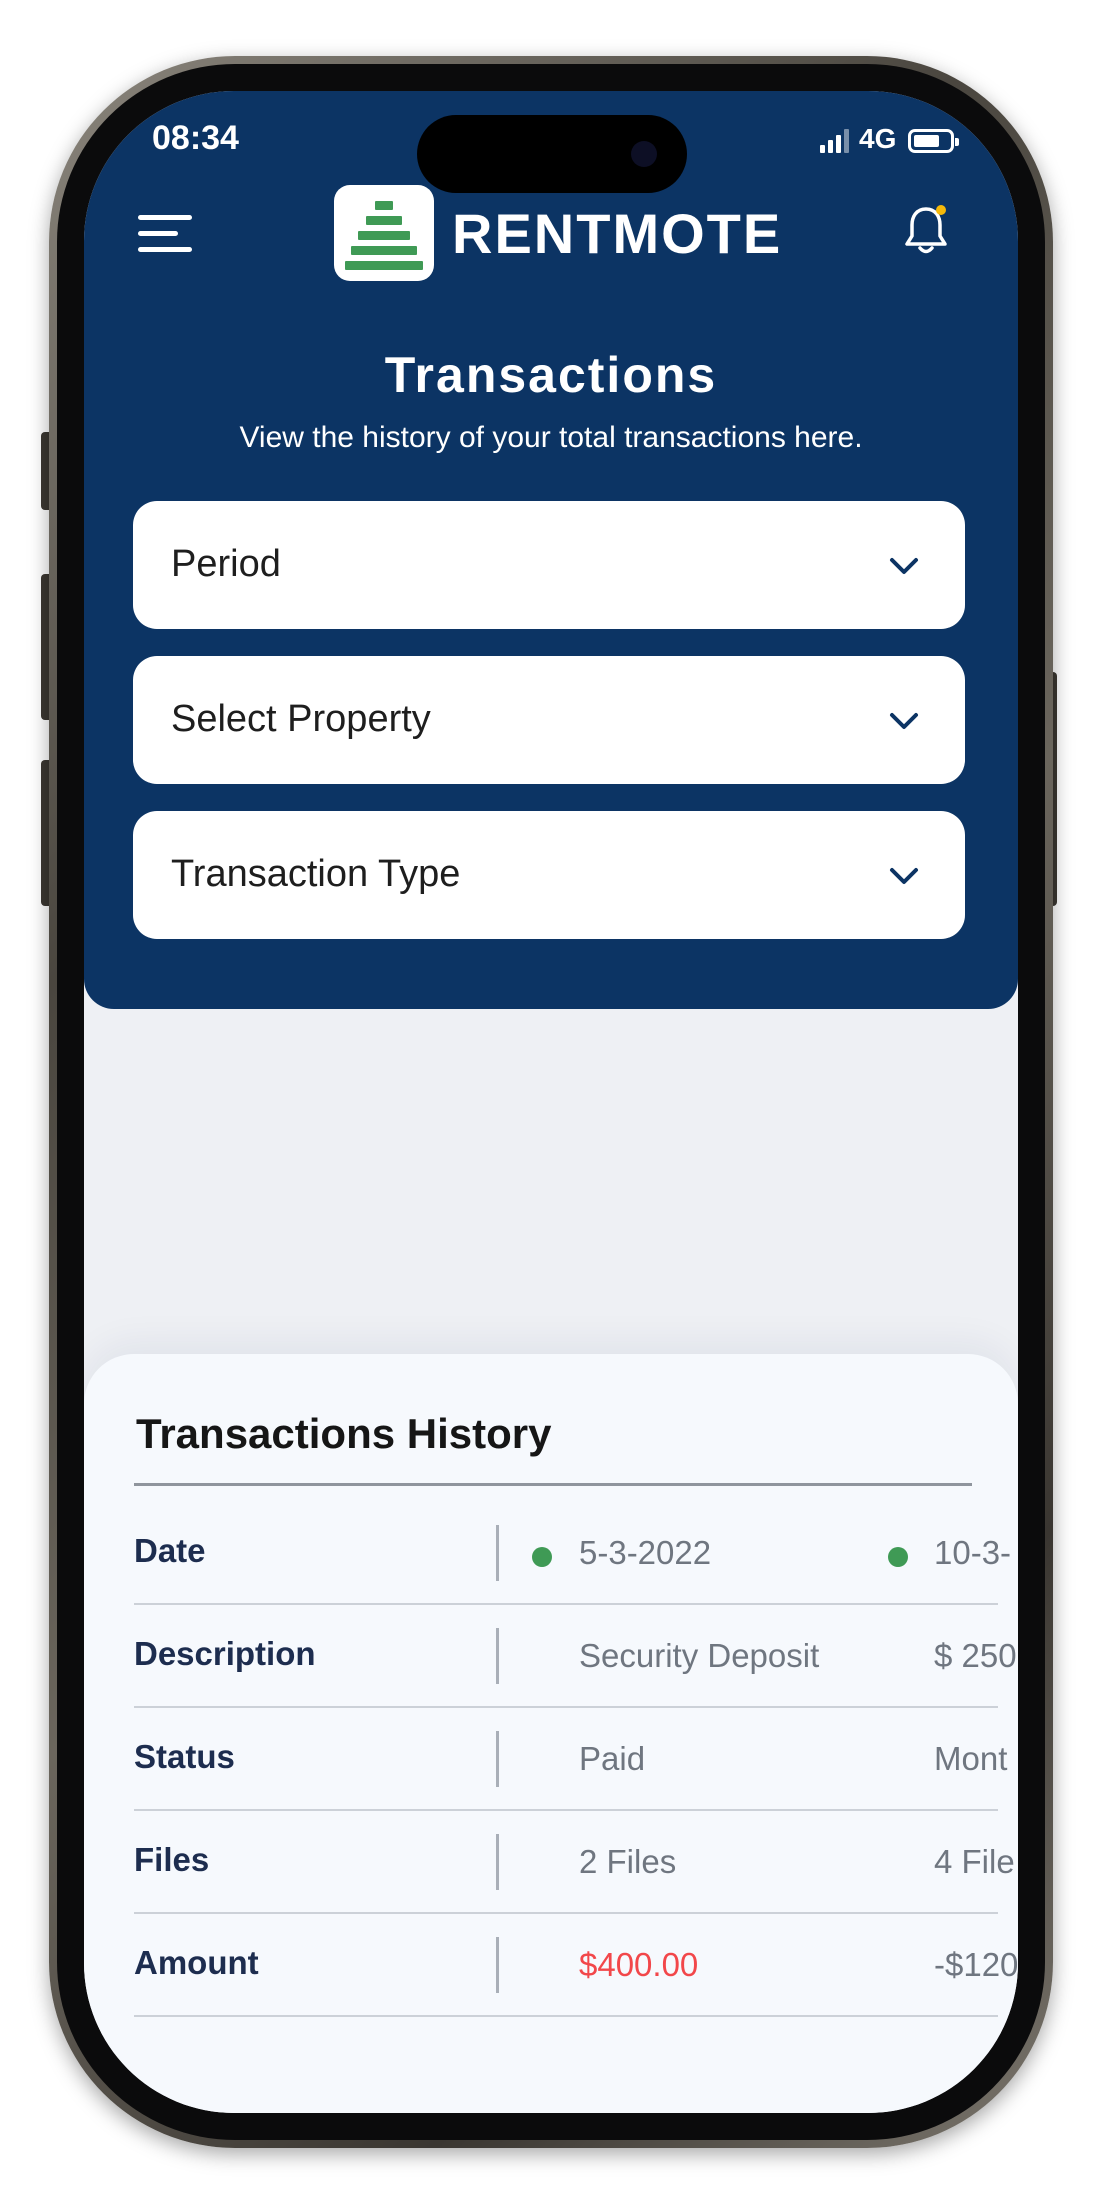 Image resolution: width=1100 pixels, height=2200 pixels. What do you see at coordinates (617, 233) in the screenshot?
I see `brand-name: RENTMOTE` at bounding box center [617, 233].